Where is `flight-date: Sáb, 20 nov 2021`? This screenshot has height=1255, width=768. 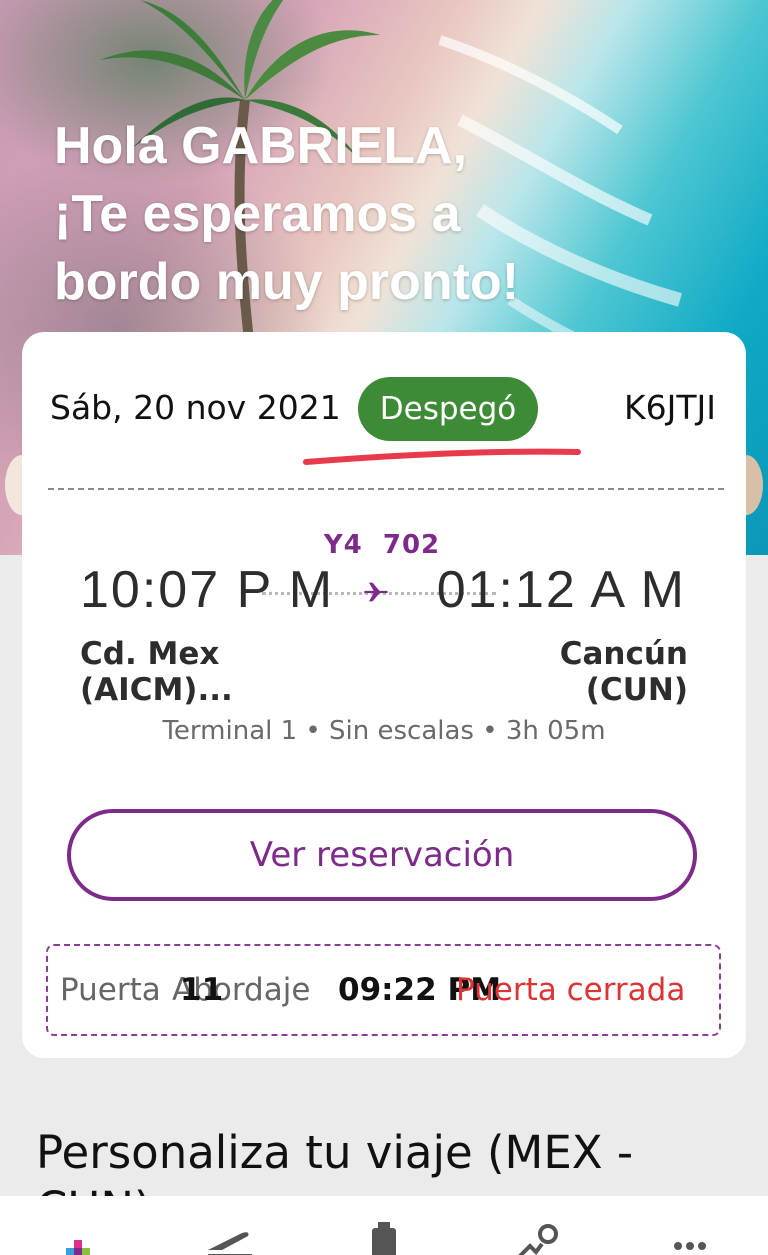
flight-date: Sáb, 20 nov 2021 is located at coordinates (195, 407).